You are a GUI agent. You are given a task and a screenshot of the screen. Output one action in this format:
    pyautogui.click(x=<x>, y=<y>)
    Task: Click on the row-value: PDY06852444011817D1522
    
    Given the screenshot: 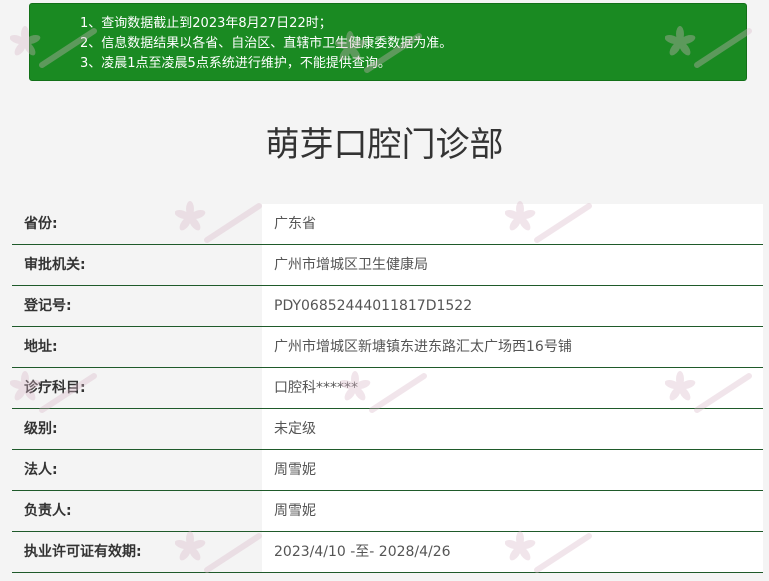 What is the action you would take?
    pyautogui.click(x=512, y=306)
    